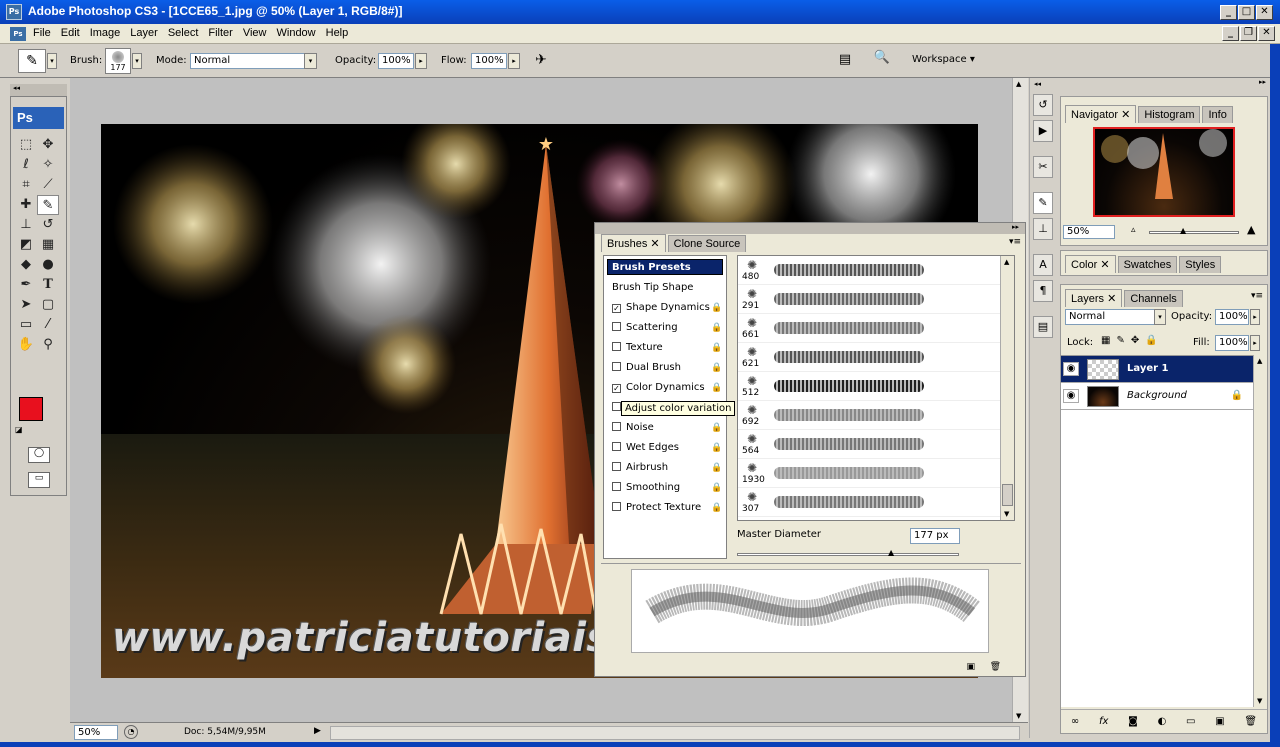 Image resolution: width=1280 pixels, height=747 pixels. I want to click on brush-tool-icon: ✎, so click(48, 205).